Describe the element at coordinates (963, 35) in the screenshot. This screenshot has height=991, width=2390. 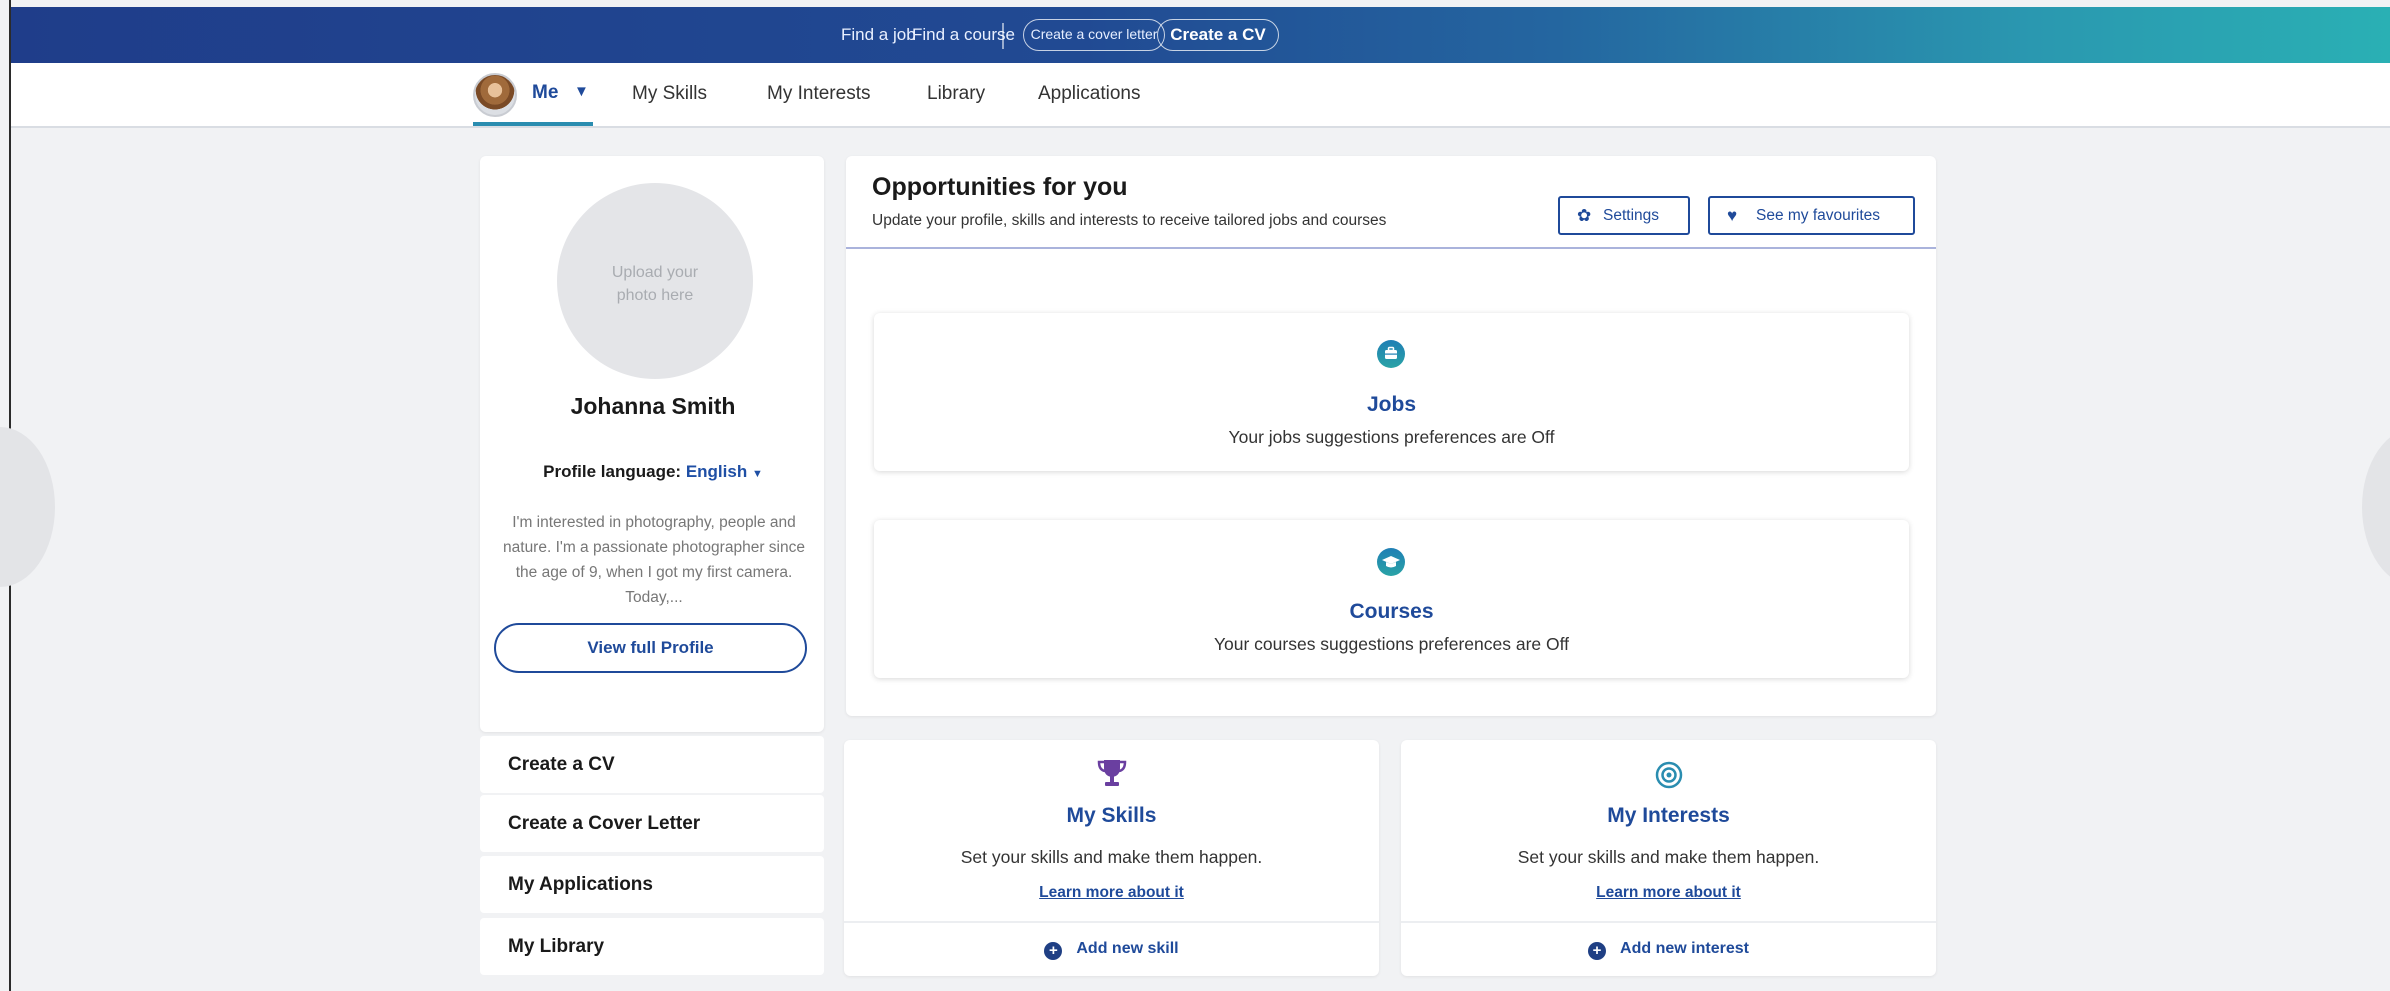
I see `find-course-link: Find a course` at that location.